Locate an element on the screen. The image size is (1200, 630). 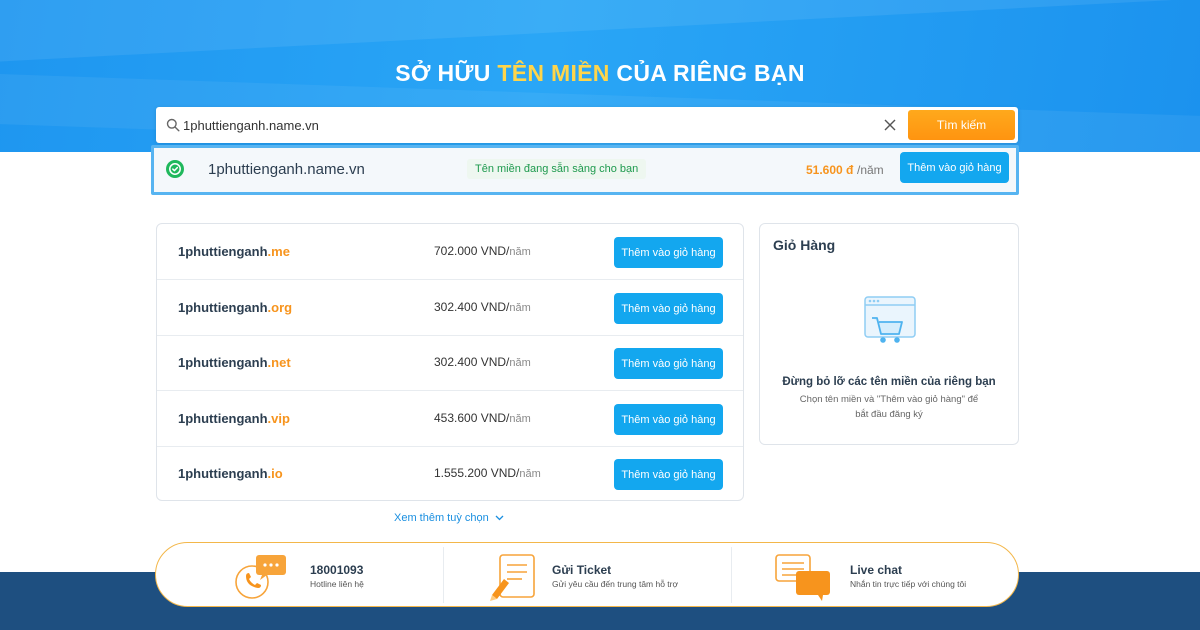
domain-search-input is located at coordinates (528, 125).